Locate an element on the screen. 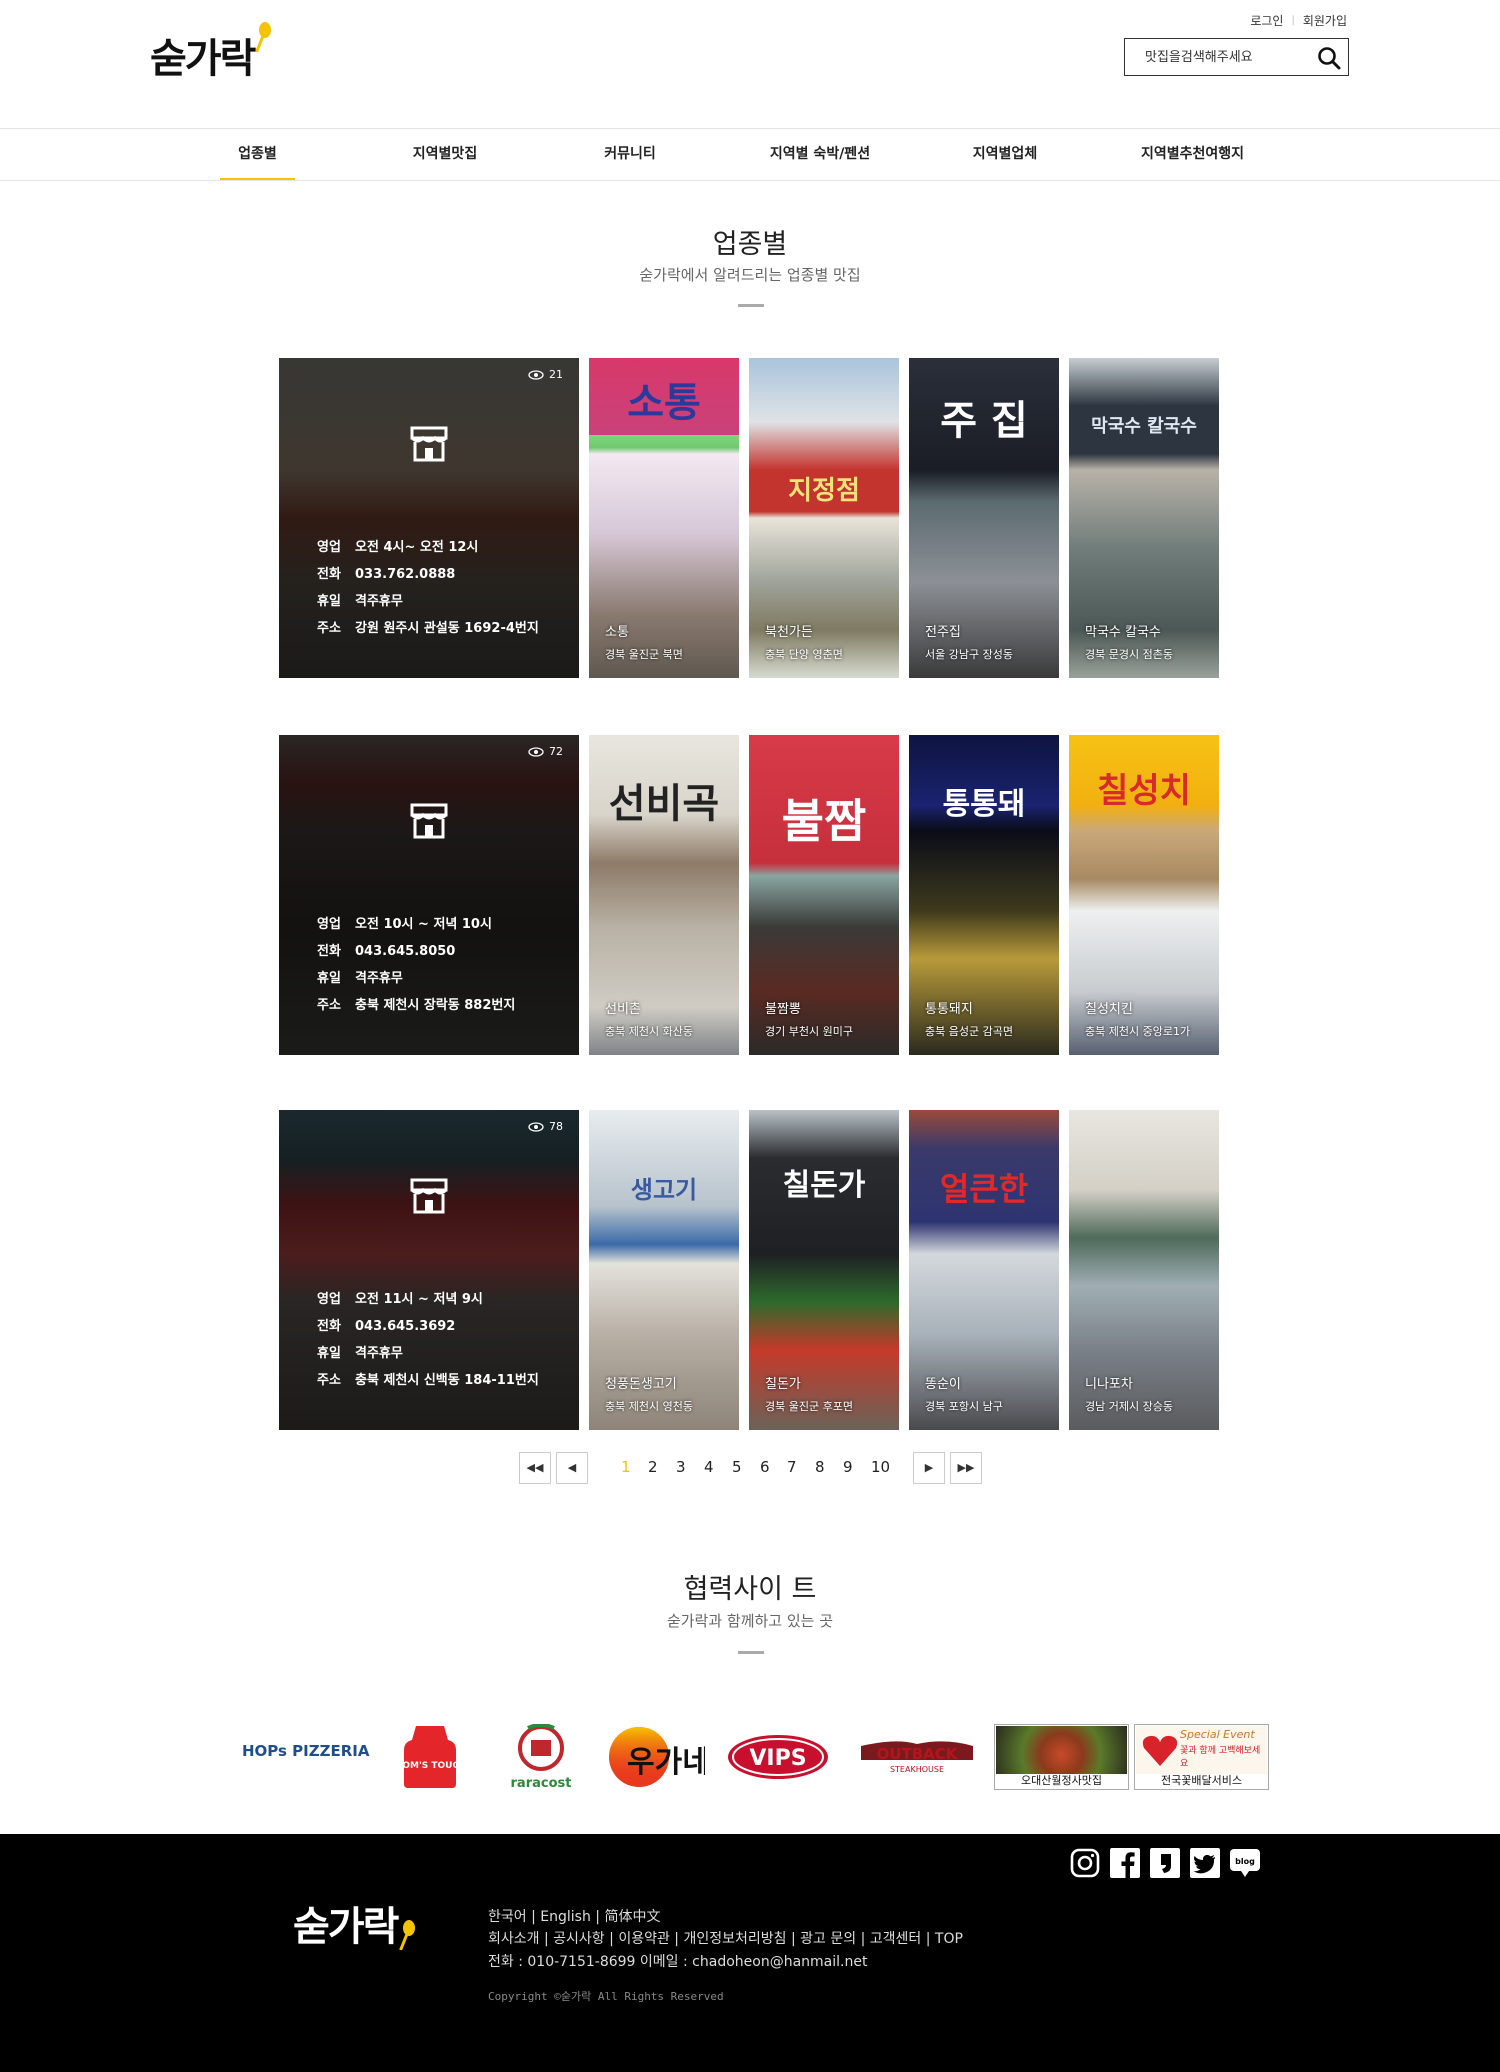 Image resolution: width=1500 pixels, height=2072 pixels. facebook-icon is located at coordinates (1125, 1863).